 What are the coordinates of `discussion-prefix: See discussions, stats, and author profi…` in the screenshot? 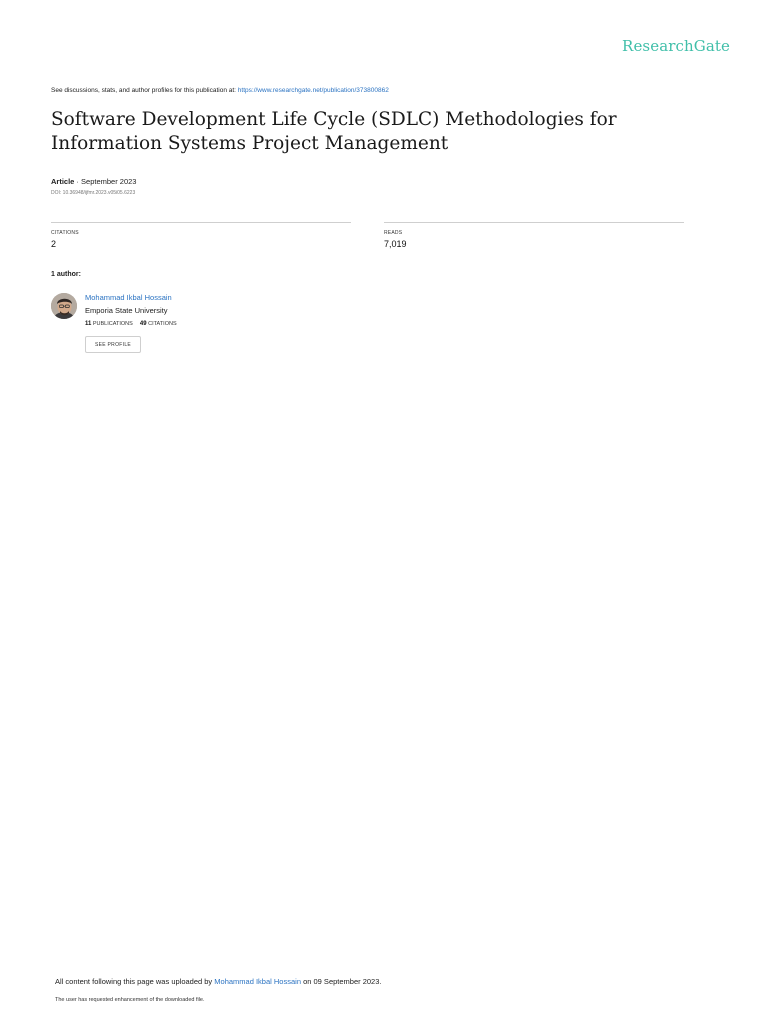 It's located at (144, 90).